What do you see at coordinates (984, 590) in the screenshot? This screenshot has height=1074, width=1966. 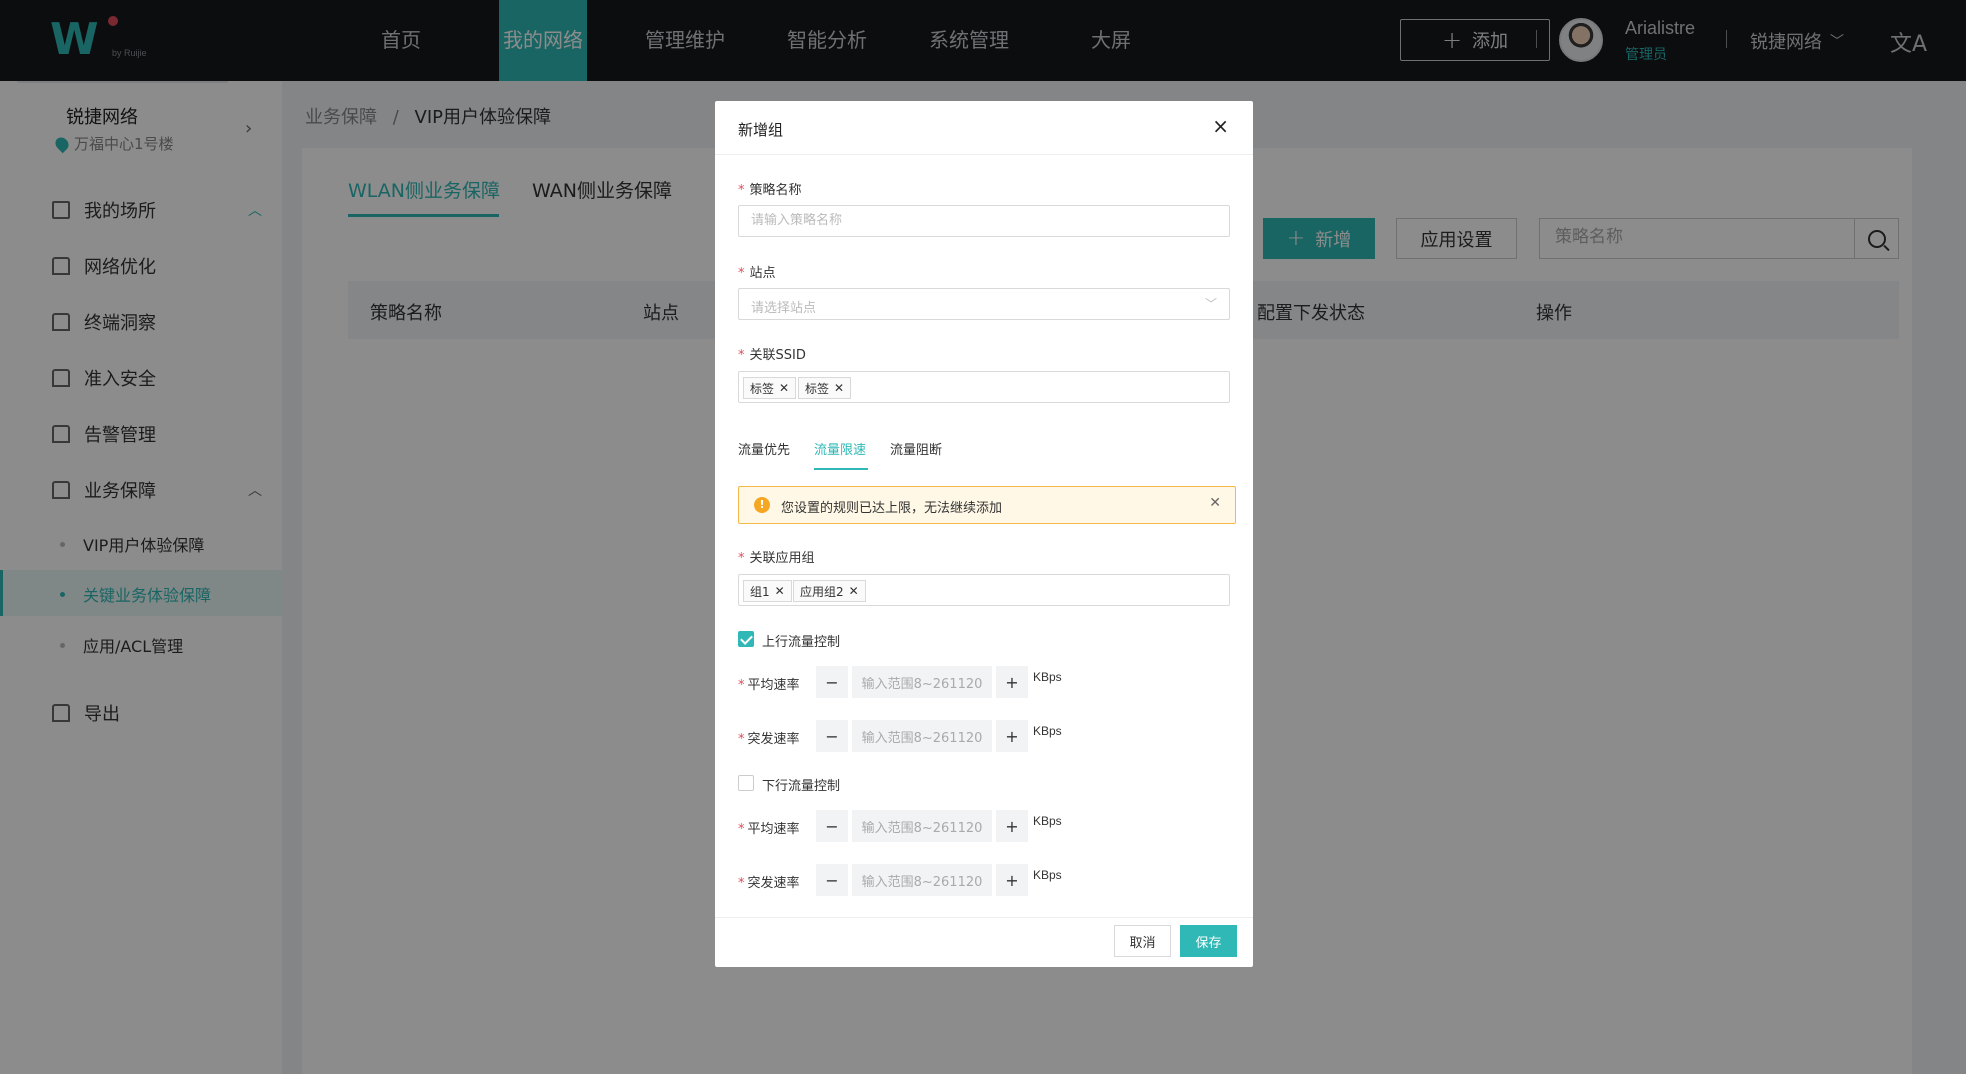 I see `app-group-tag-input: 组1 ✕ 应用组2 ✕` at bounding box center [984, 590].